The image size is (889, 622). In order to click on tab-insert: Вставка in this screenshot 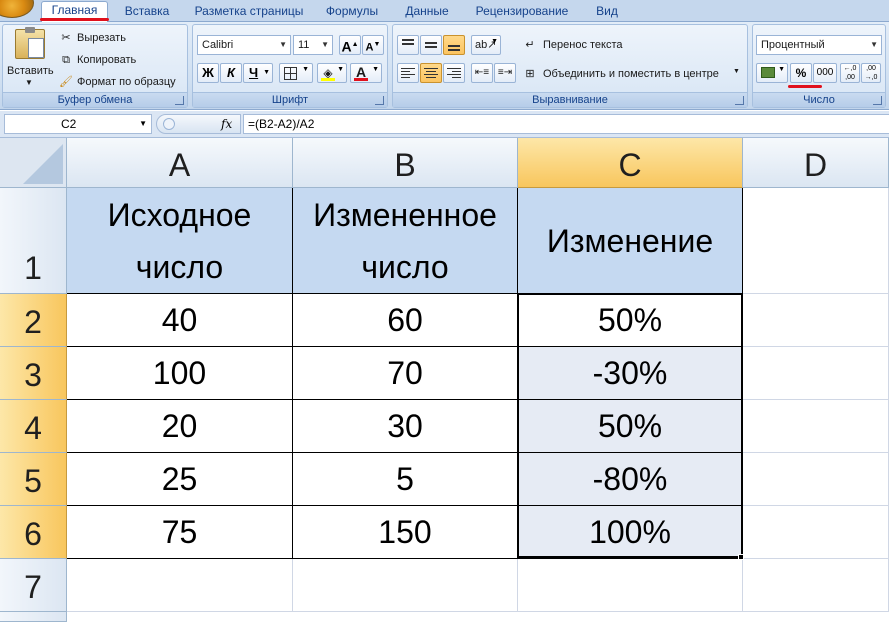, I will do `click(147, 12)`.